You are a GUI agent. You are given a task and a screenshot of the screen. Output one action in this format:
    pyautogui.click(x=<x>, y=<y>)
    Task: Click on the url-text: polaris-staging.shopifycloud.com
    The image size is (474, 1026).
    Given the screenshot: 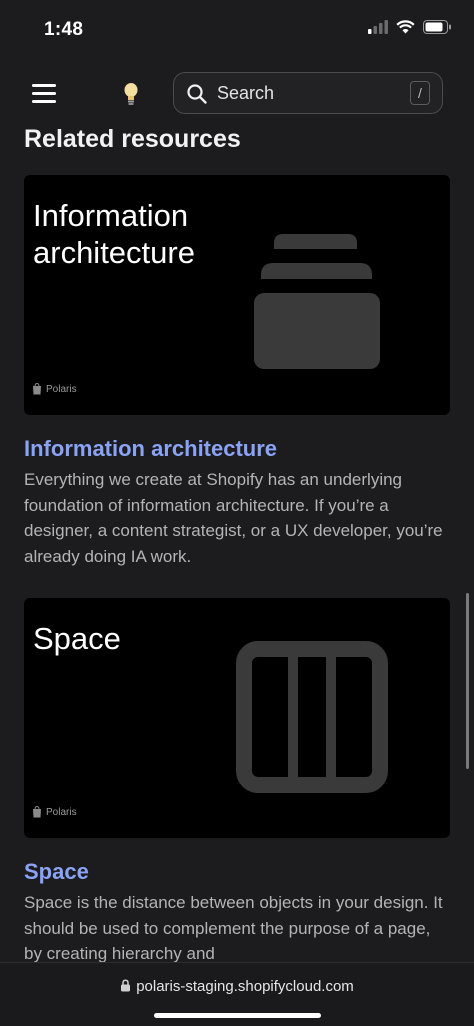 What is the action you would take?
    pyautogui.click(x=245, y=986)
    